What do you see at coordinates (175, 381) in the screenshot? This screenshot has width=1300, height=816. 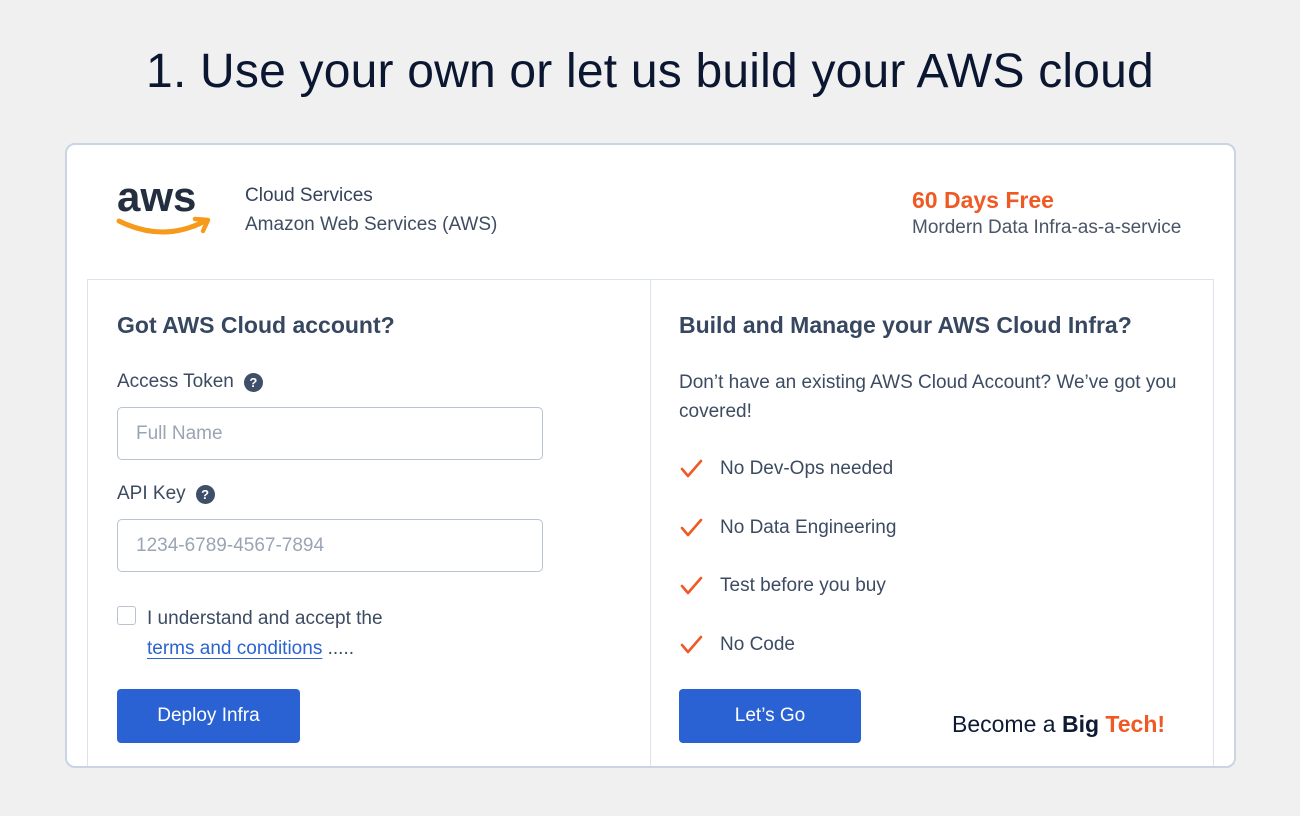 I see `access-token-label-text: Access Token` at bounding box center [175, 381].